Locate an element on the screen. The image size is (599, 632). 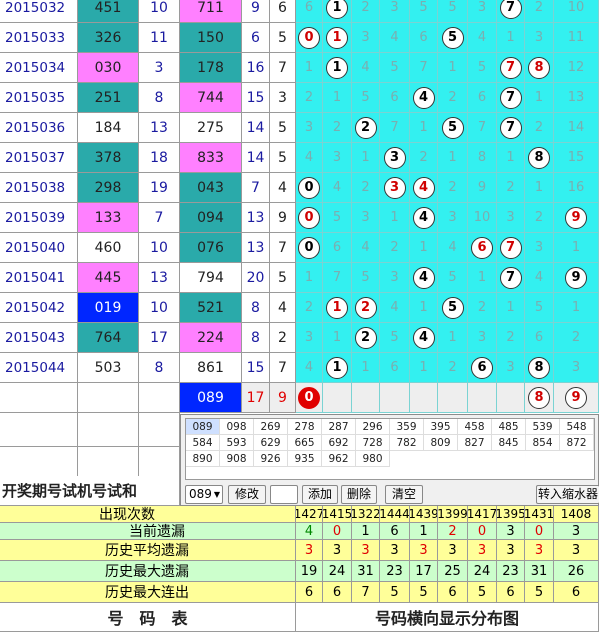
popup-number-item: 782 is located at coordinates (407, 443).